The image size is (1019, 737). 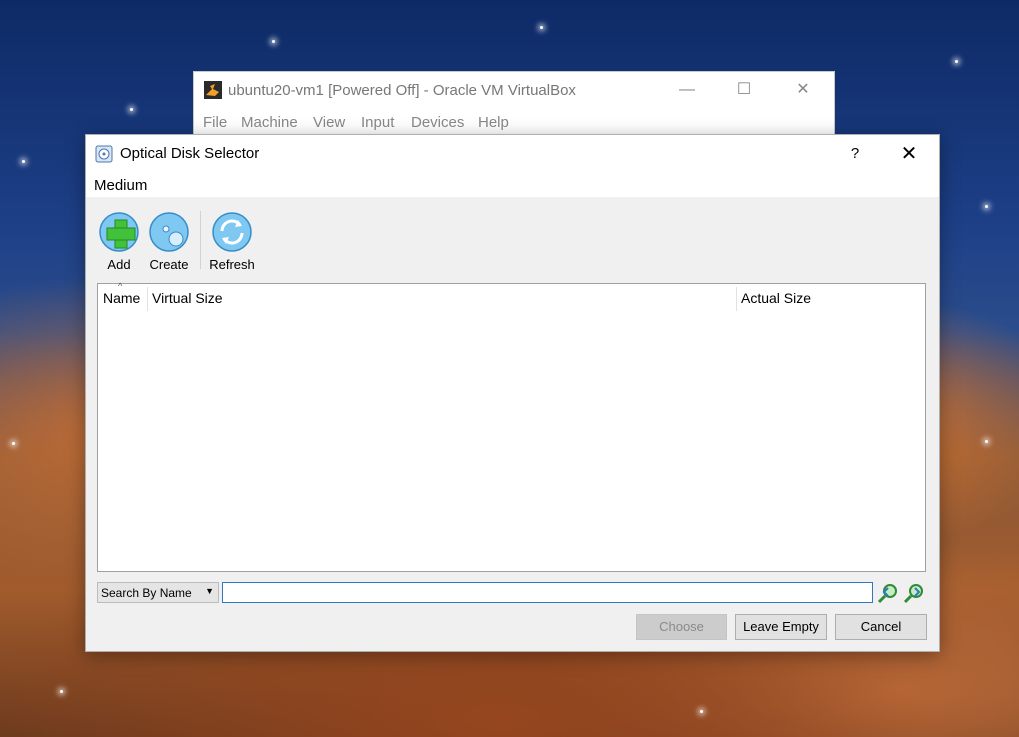 I want to click on search-mode-select: Search By Name ▼, so click(x=158, y=592).